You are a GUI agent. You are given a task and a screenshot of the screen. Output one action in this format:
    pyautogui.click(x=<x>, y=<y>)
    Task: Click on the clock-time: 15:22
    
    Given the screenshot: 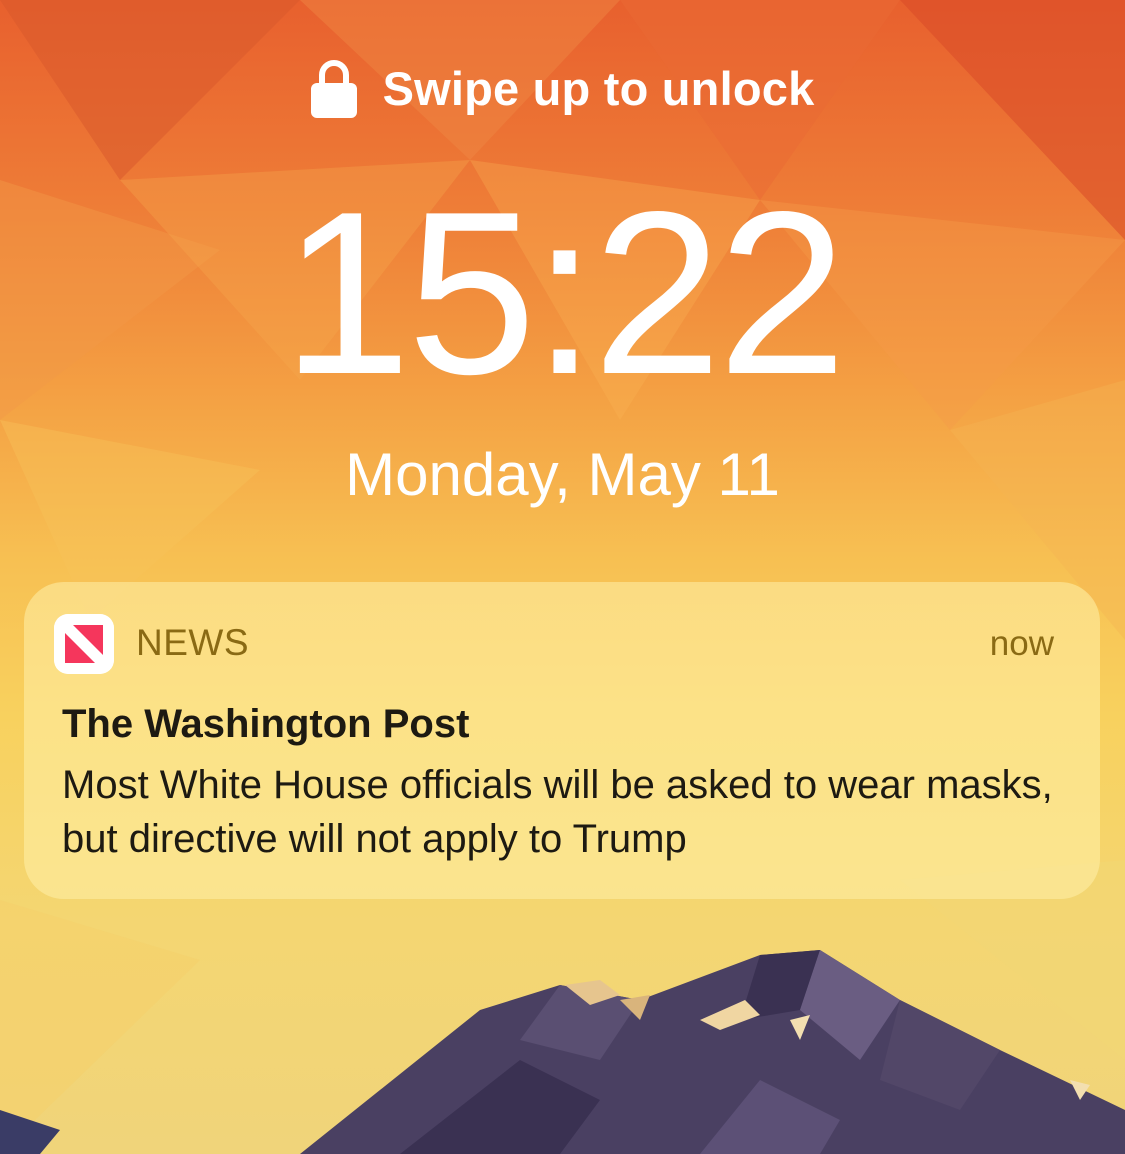 What is the action you would take?
    pyautogui.click(x=564, y=293)
    